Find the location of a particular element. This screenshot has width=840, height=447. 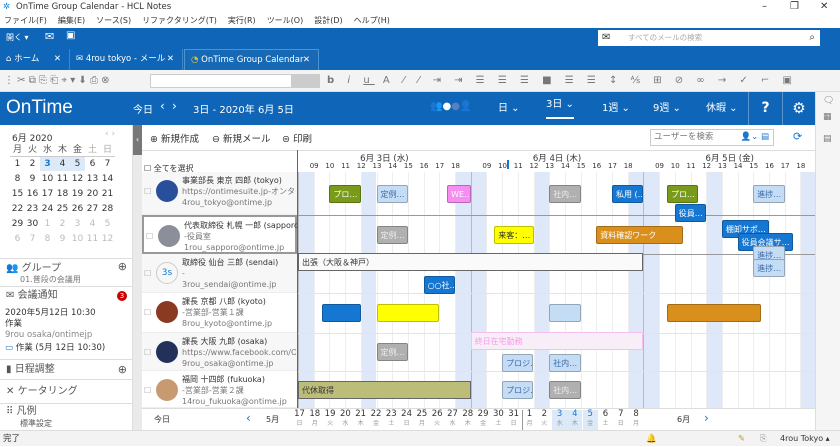

replicate-icon: ⎘ is located at coordinates (763, 439).